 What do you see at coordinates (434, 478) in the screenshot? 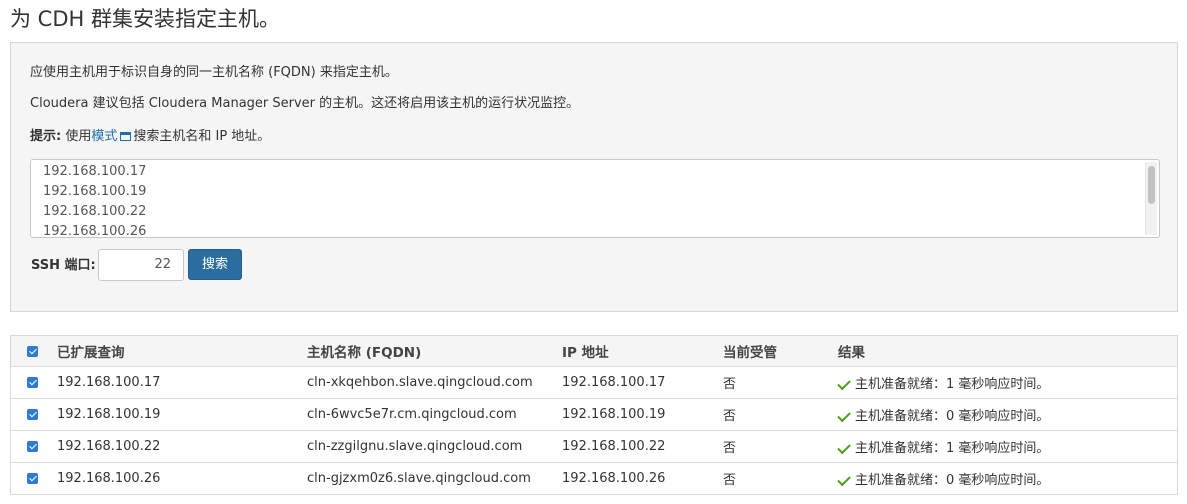
I see `cell-hostname: cln-gjzxm0z6.slave.qingcloud.com` at bounding box center [434, 478].